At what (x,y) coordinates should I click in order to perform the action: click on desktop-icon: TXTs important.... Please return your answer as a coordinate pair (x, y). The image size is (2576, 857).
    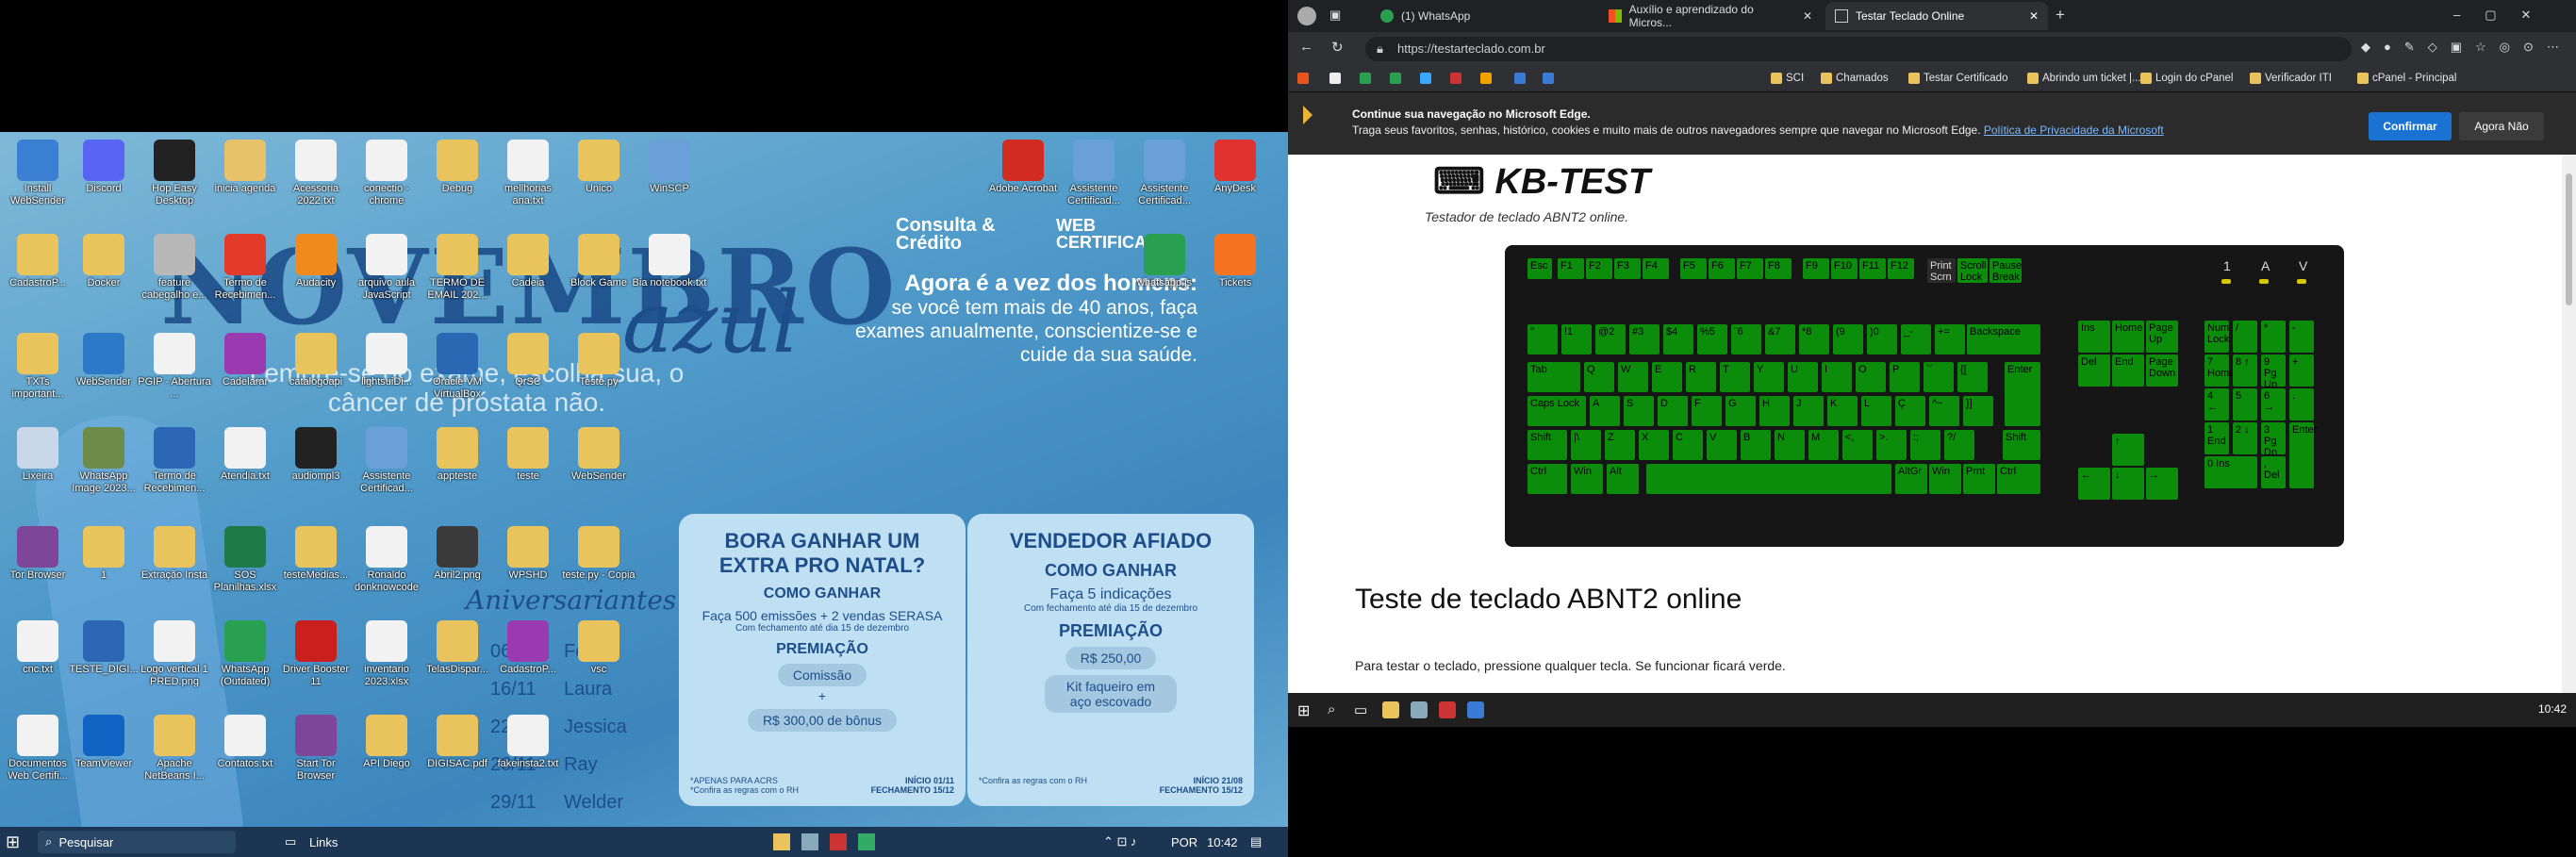
    Looking at the image, I should click on (37, 376).